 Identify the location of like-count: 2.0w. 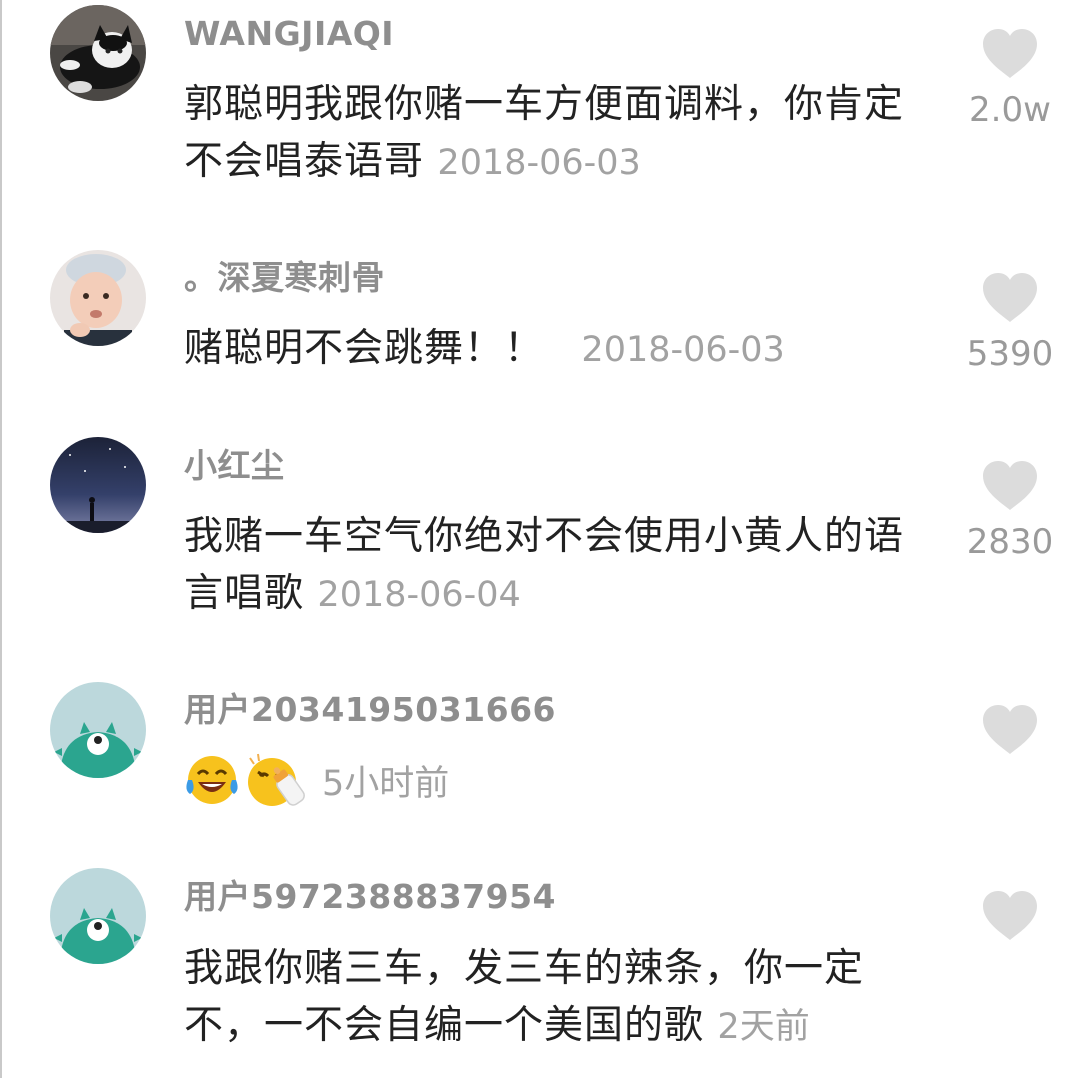
(1010, 110).